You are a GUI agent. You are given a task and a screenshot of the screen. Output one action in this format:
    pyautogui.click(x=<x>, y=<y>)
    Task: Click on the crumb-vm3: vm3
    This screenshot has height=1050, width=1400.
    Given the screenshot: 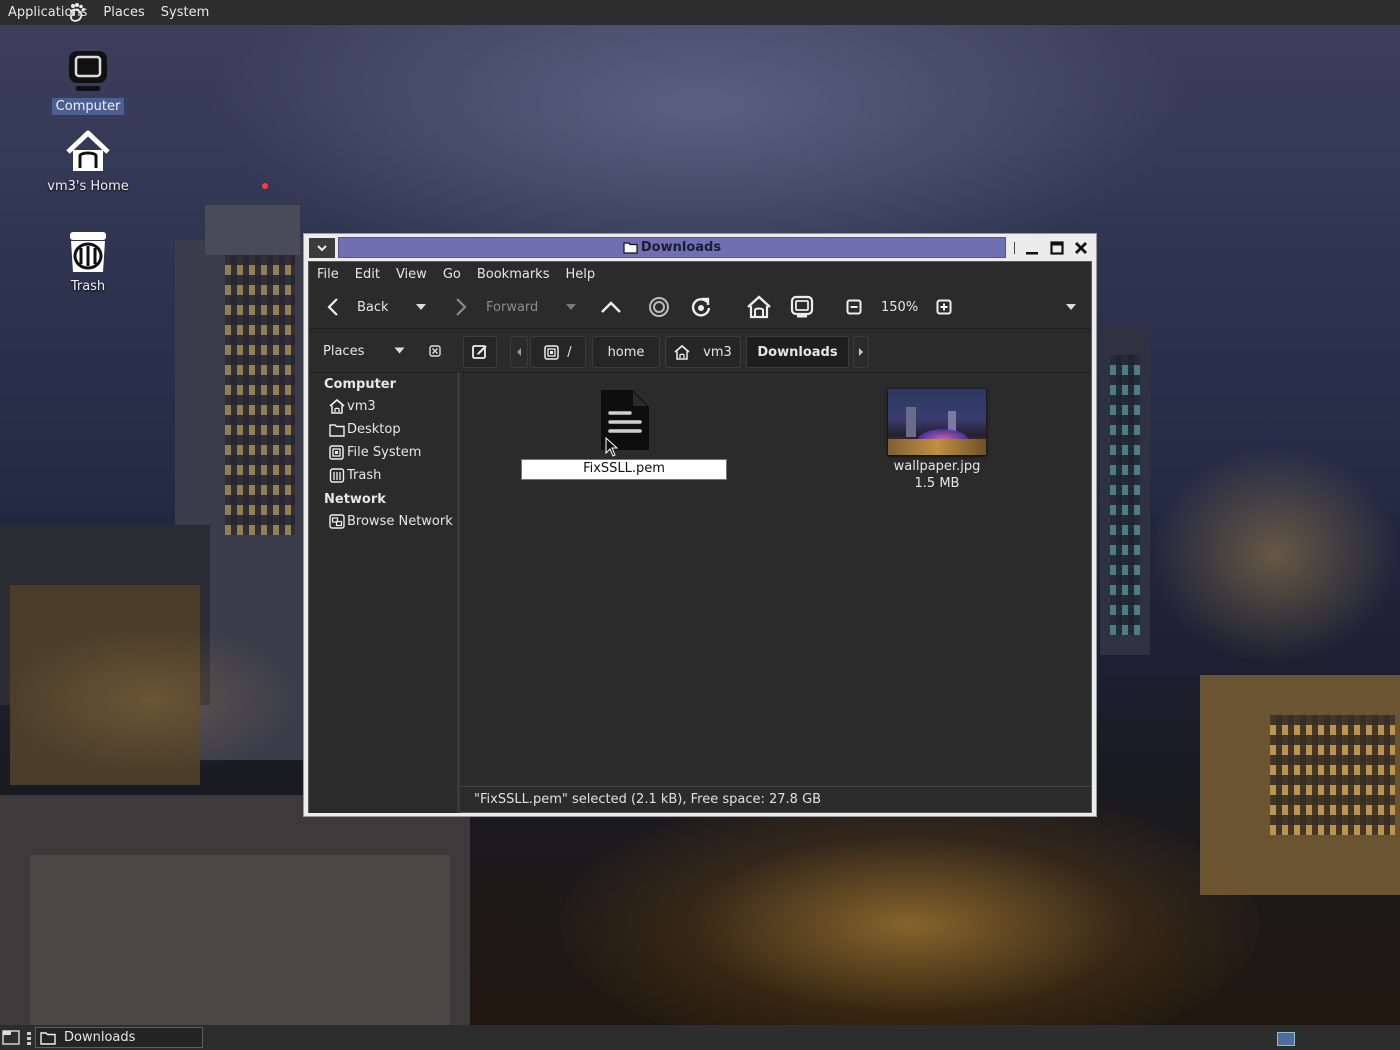 What is the action you would take?
    pyautogui.click(x=703, y=352)
    